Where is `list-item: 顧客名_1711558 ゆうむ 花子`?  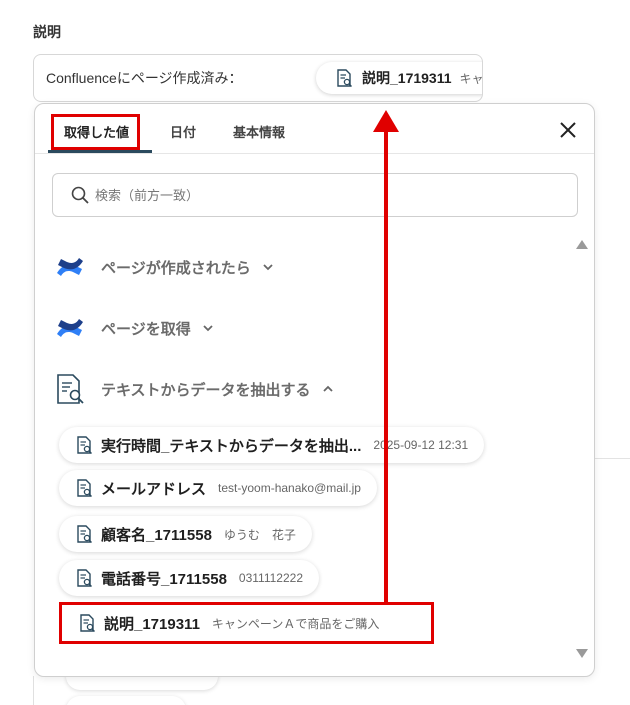
list-item: 顧客名_1711558 ゆうむ 花子 is located at coordinates (185, 534).